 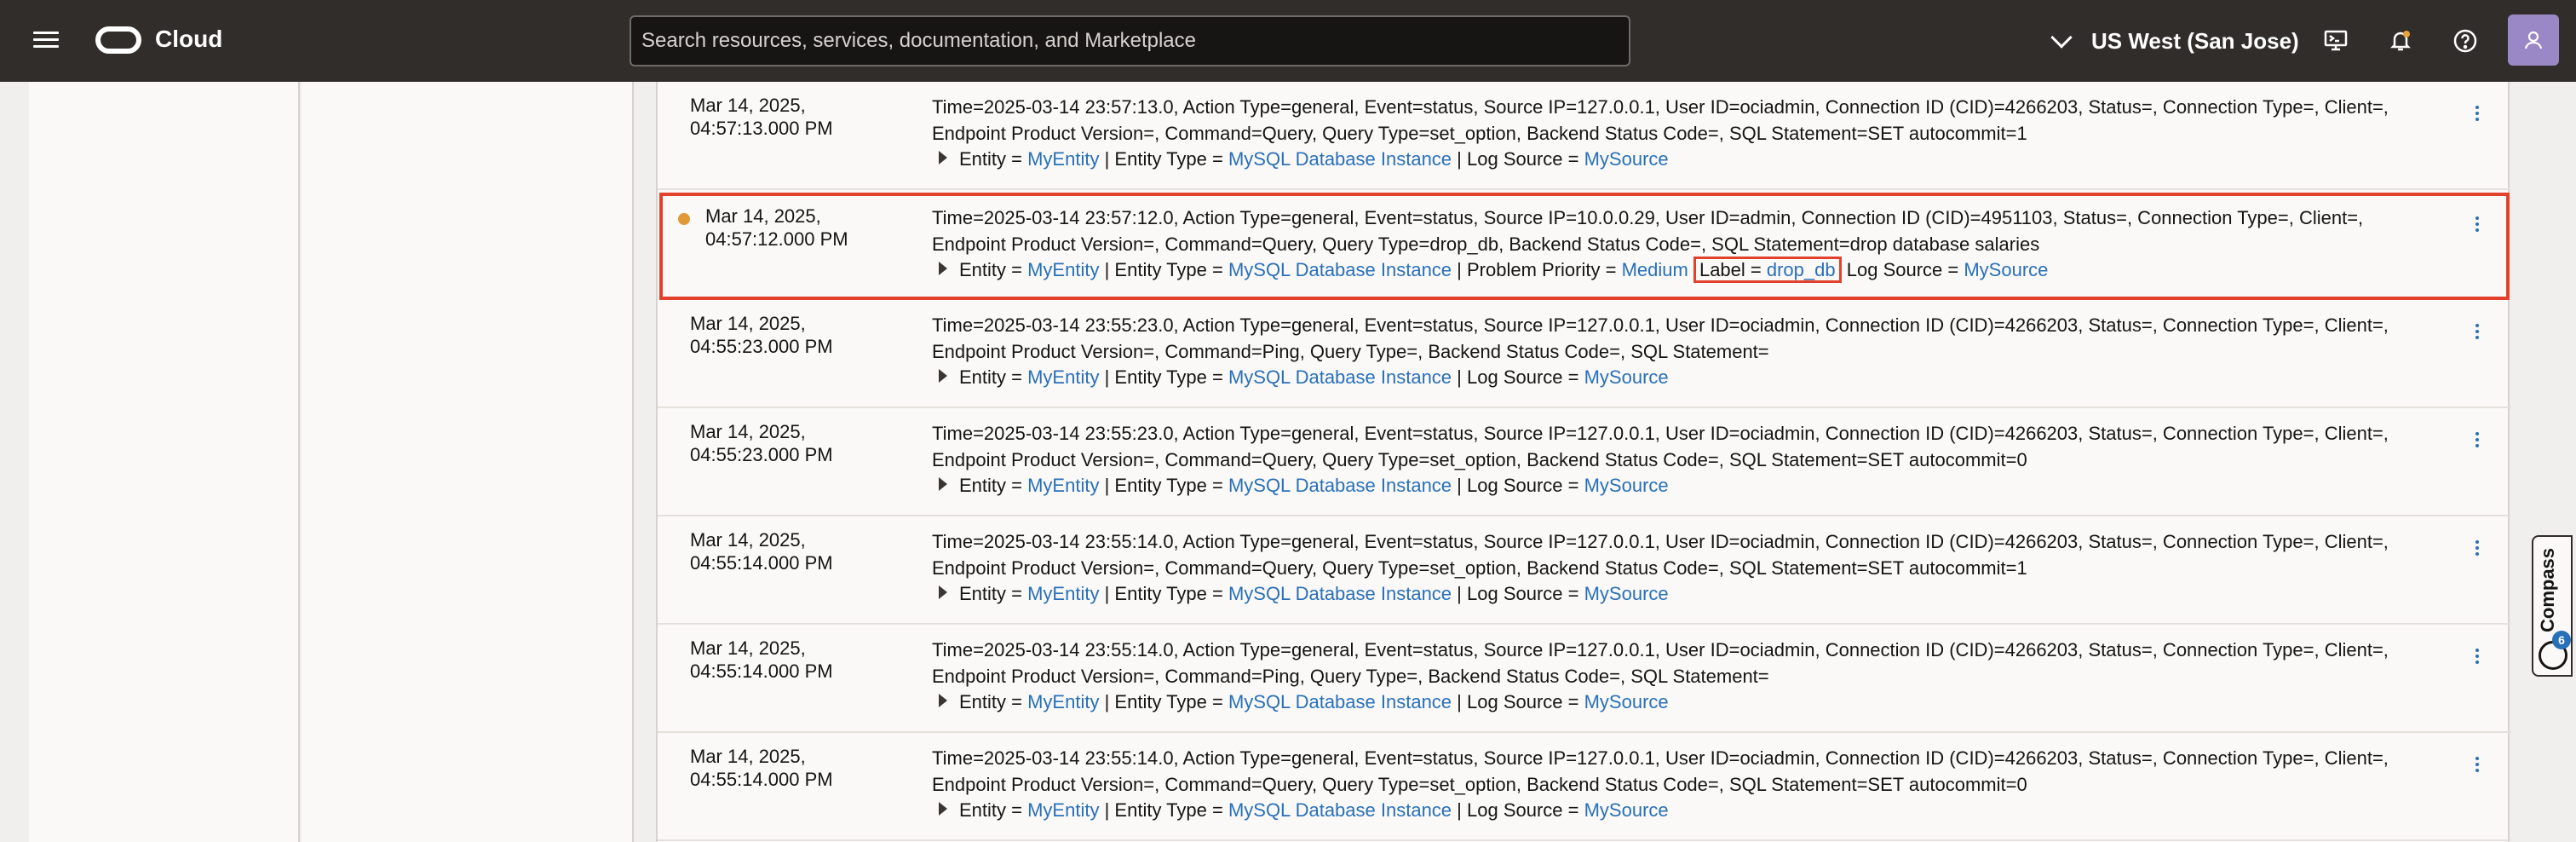 What do you see at coordinates (165, 462) in the screenshot?
I see `left-panel` at bounding box center [165, 462].